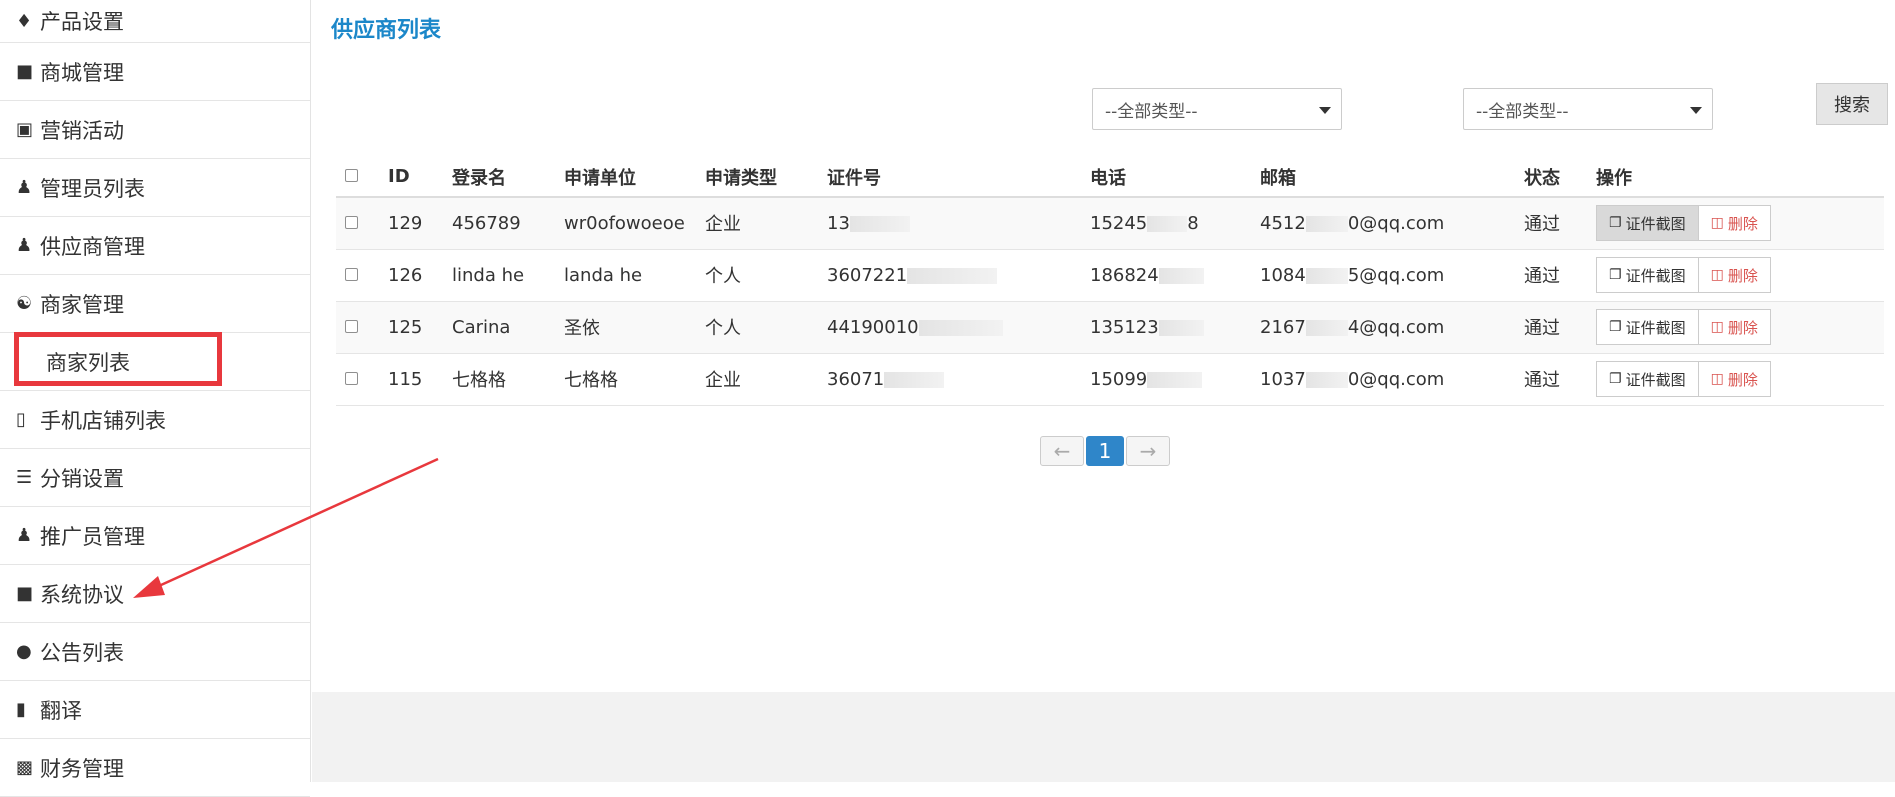 The height and width of the screenshot is (797, 1895). What do you see at coordinates (1717, 379) in the screenshot?
I see `trash-icon: ◫` at bounding box center [1717, 379].